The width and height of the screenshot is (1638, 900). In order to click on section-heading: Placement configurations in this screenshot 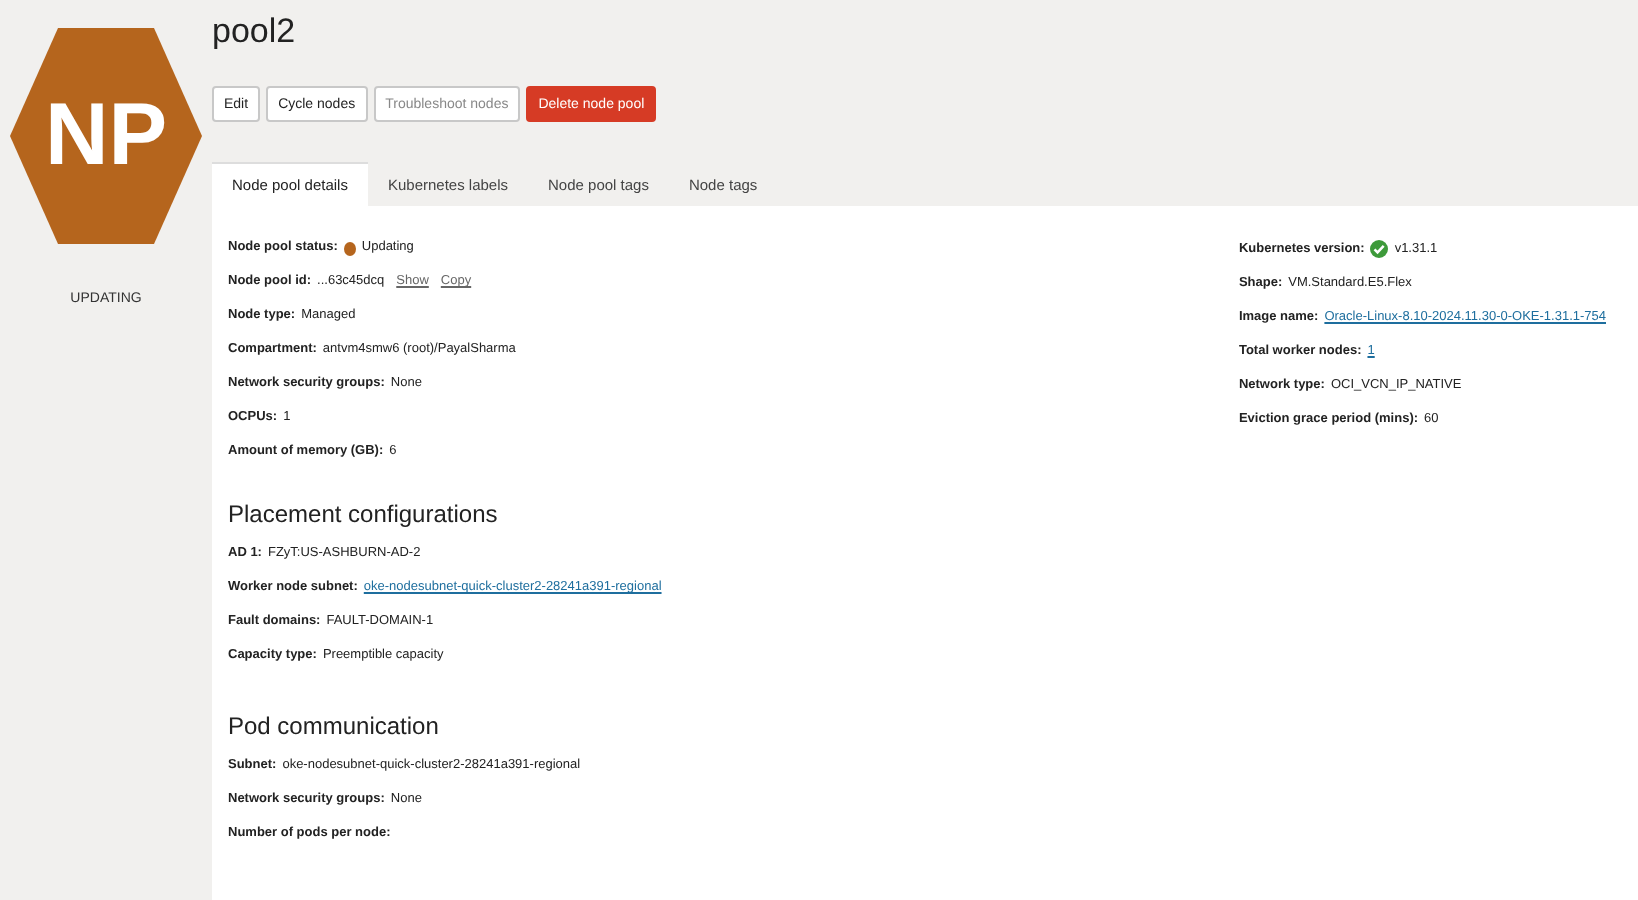, I will do `click(363, 514)`.